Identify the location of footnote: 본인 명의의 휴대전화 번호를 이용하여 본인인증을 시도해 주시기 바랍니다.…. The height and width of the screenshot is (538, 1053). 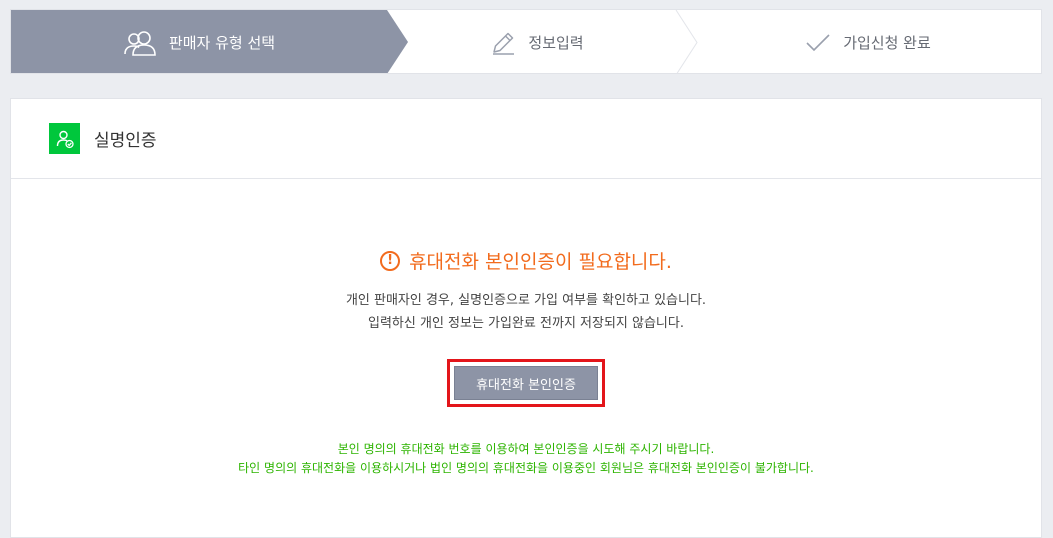
(526, 459).